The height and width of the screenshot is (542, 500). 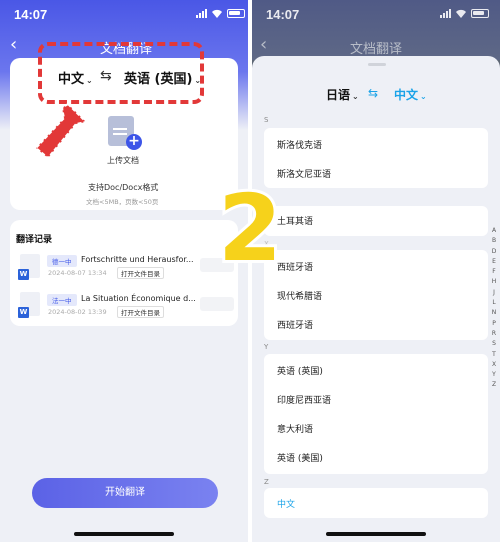 I want to click on index-letter: Y, so click(x=494, y=375).